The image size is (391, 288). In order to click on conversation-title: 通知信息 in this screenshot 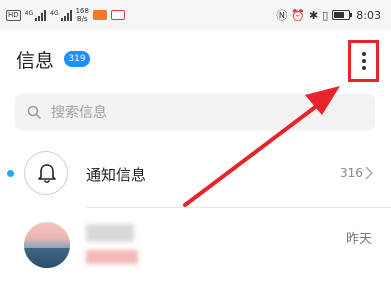, I will do `click(116, 175)`.